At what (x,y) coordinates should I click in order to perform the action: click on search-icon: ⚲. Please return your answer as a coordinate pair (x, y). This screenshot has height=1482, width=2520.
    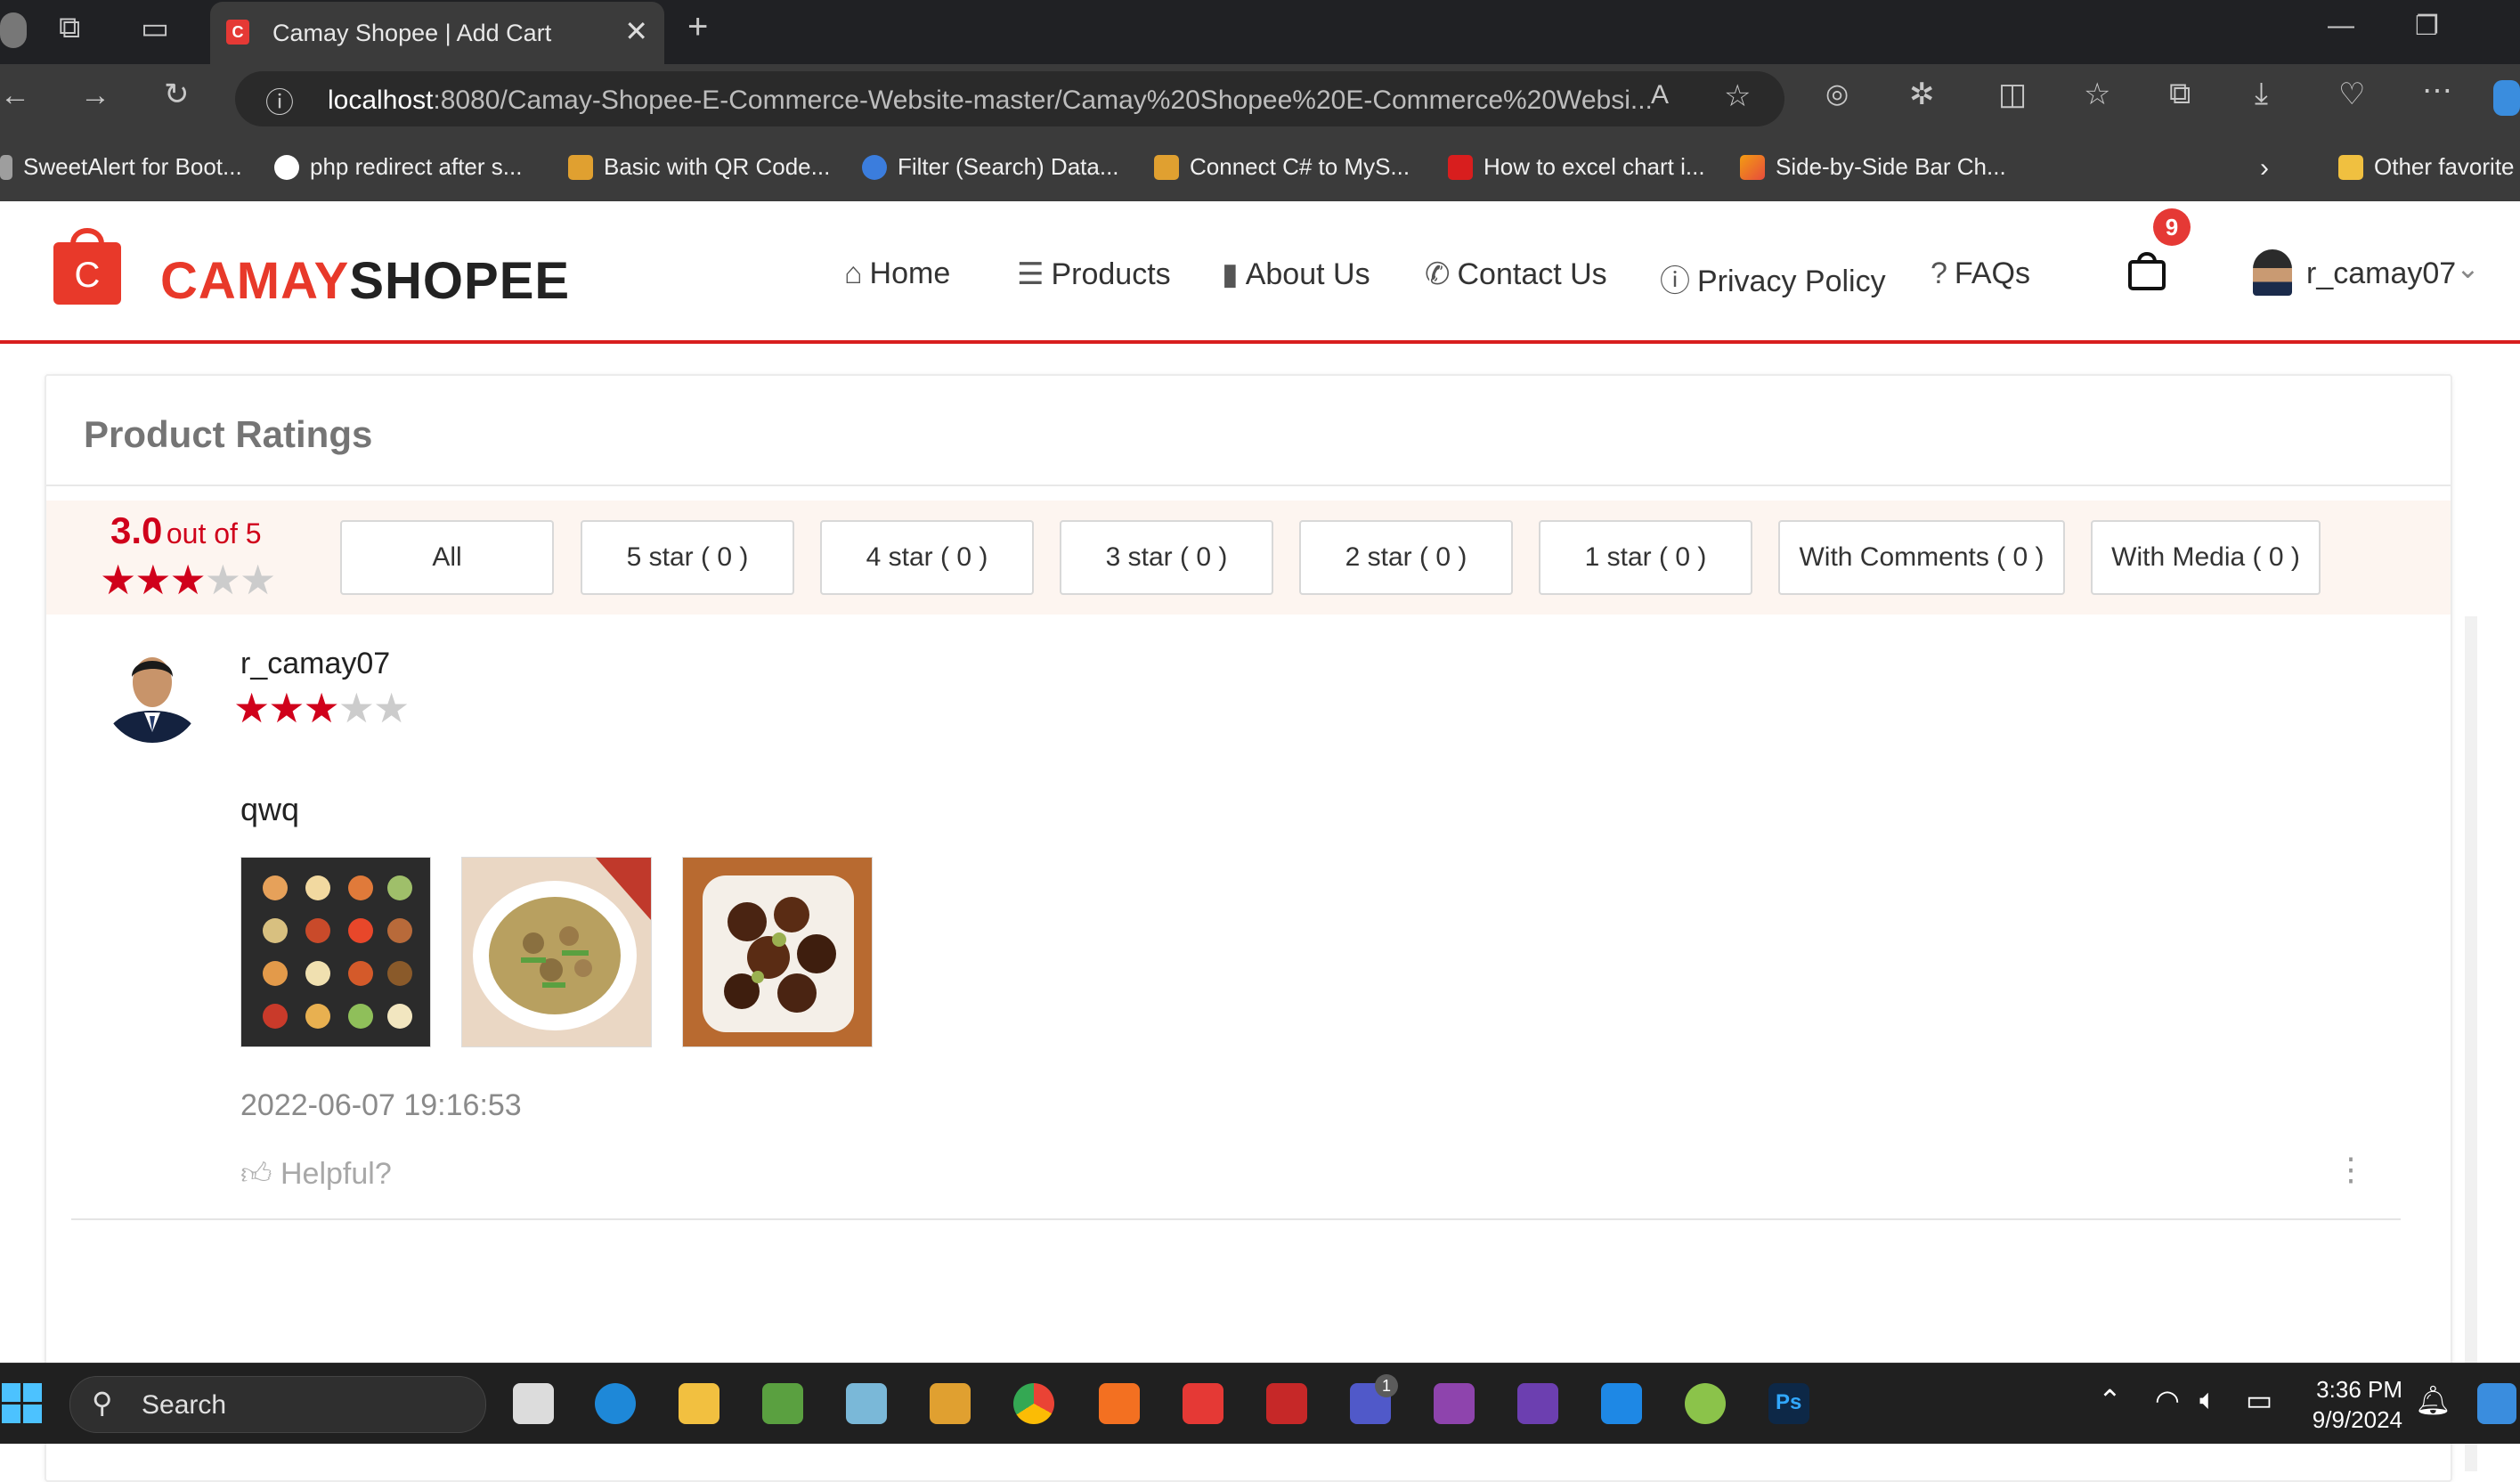
    Looking at the image, I should click on (102, 1403).